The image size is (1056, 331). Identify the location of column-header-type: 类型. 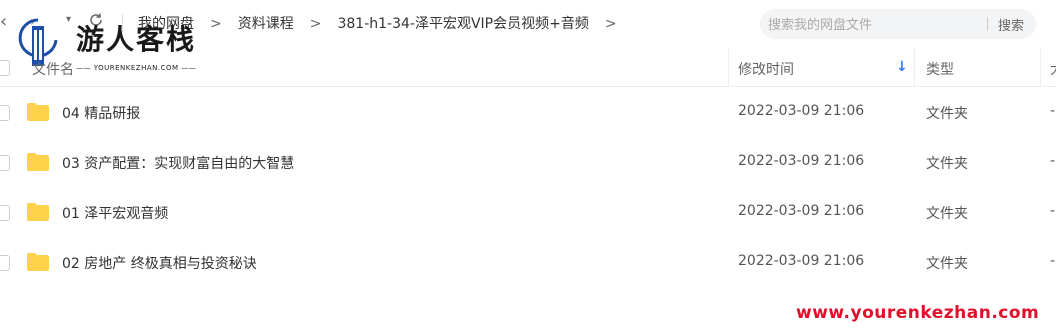
(940, 69).